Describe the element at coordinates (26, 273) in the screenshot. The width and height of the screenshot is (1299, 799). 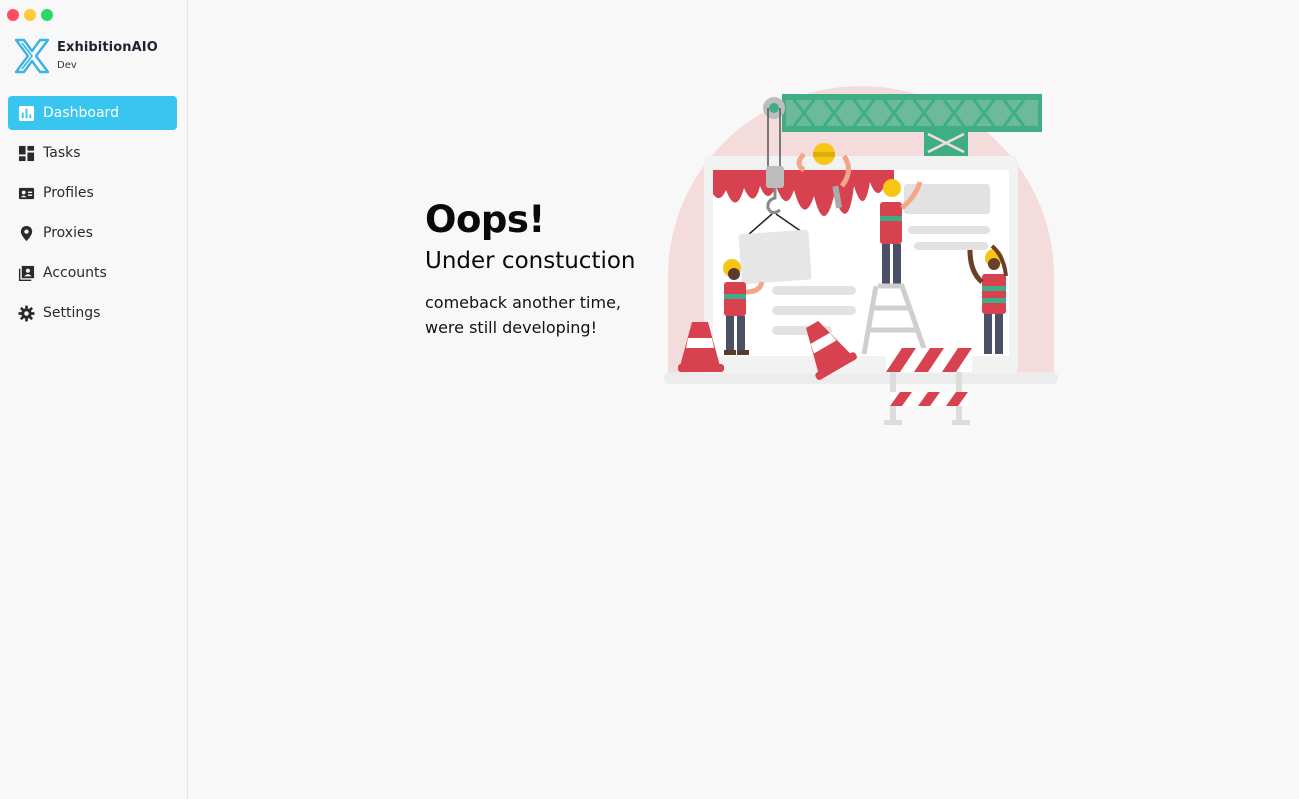
I see `contact-icon` at that location.